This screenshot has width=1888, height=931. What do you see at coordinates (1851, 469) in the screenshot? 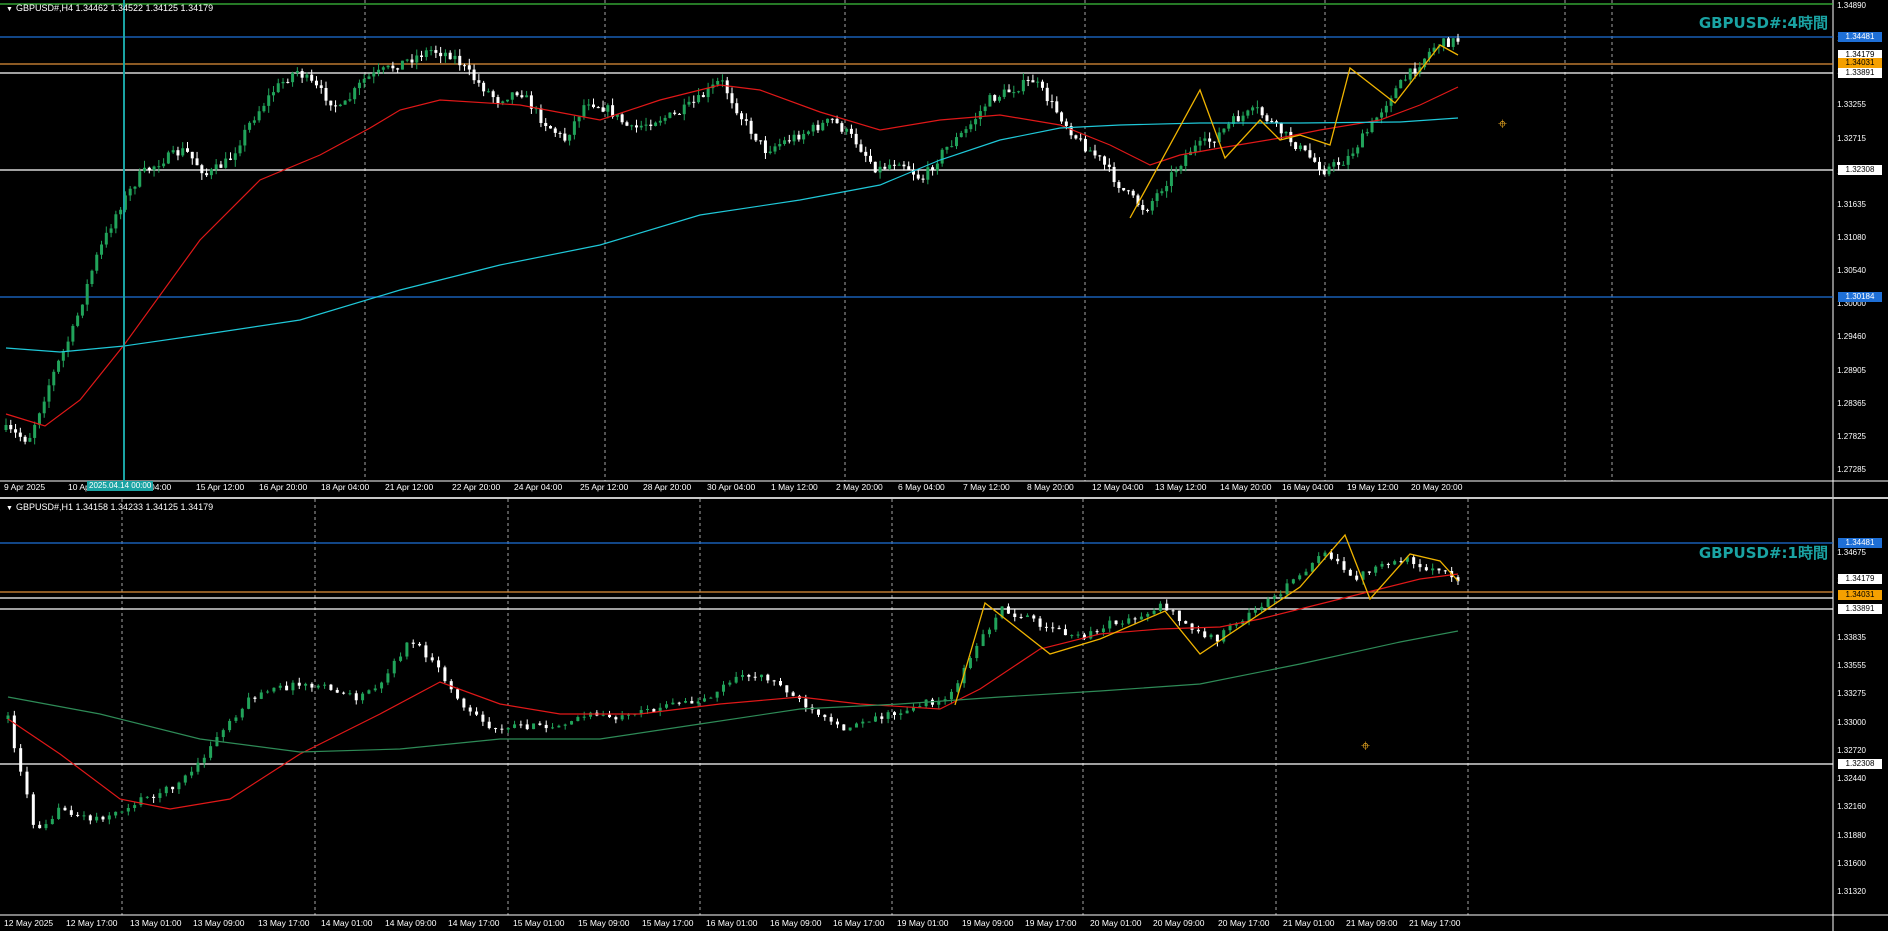
I see `price-label: 1.27285` at bounding box center [1851, 469].